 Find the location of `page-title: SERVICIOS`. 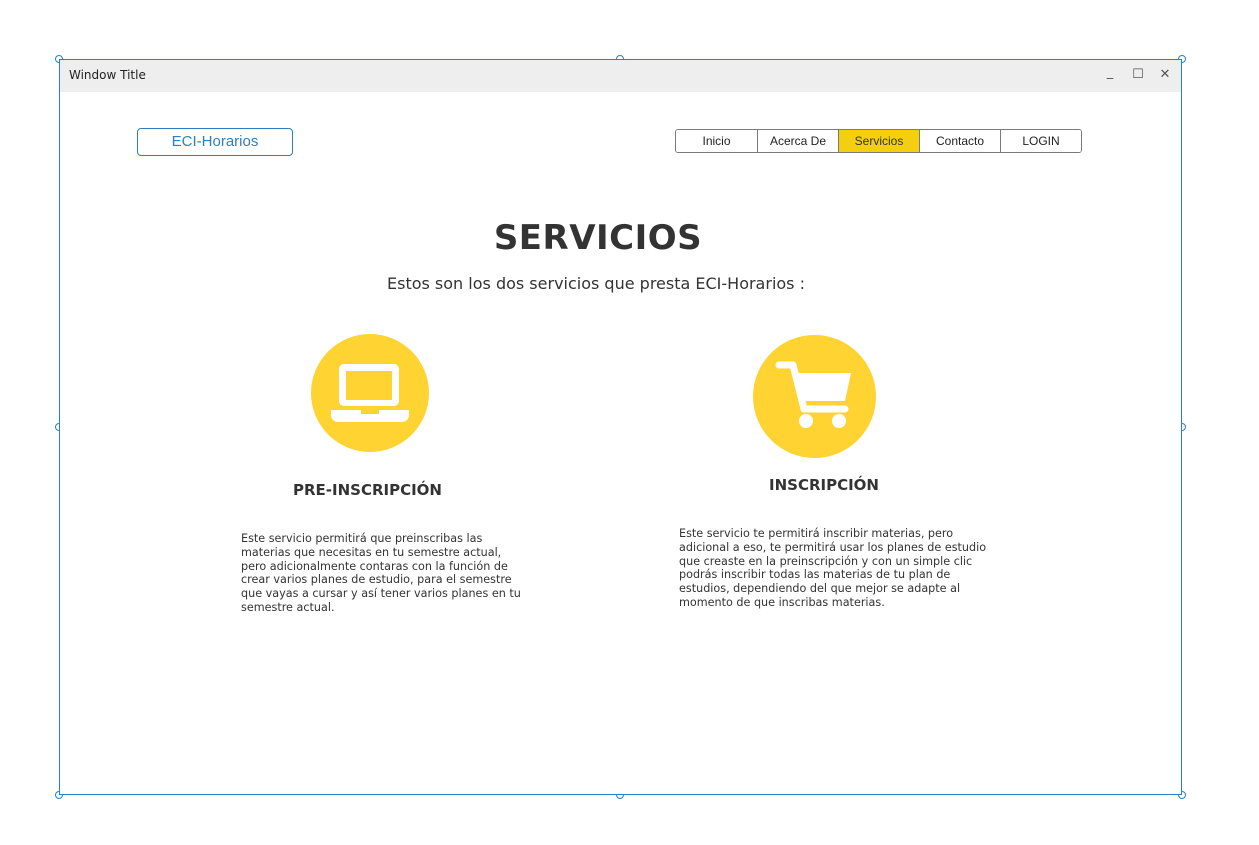

page-title: SERVICIOS is located at coordinates (598, 238).